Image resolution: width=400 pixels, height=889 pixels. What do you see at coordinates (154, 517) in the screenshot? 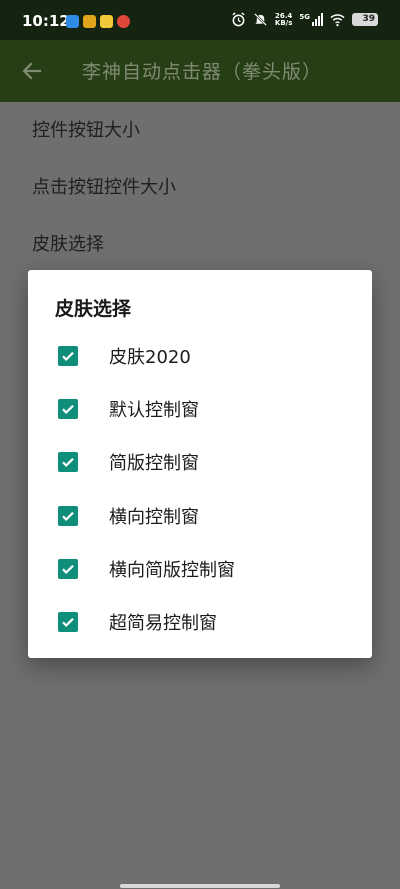
I see `skin-option-label: 横向控制窗` at bounding box center [154, 517].